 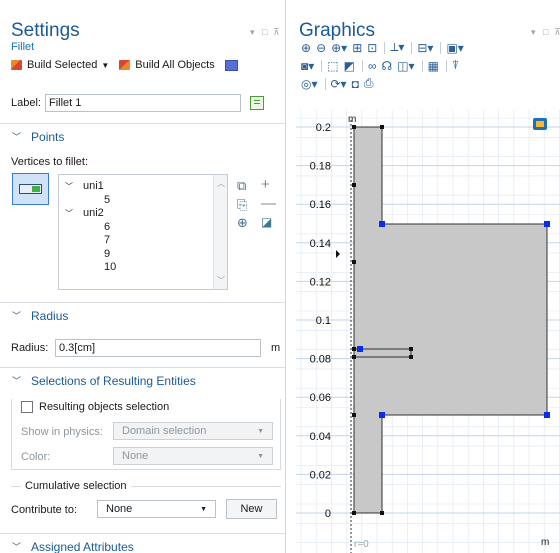 What do you see at coordinates (93, 186) in the screenshot?
I see `tree-label: uni1` at bounding box center [93, 186].